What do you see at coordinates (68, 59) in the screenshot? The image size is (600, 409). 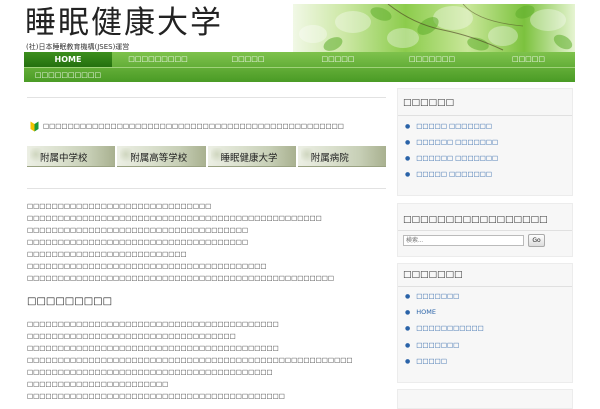 I see `nav-home: HOME` at bounding box center [68, 59].